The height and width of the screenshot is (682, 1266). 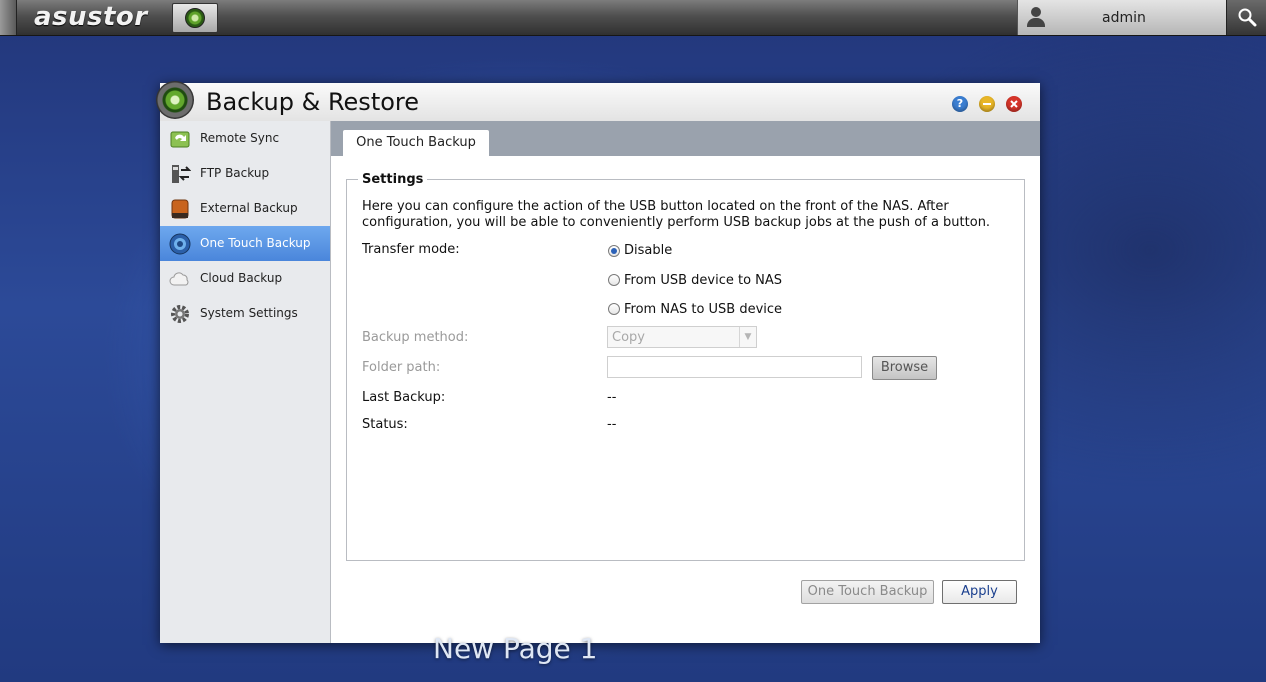 I want to click on brand-logo: asustor, so click(x=91, y=17).